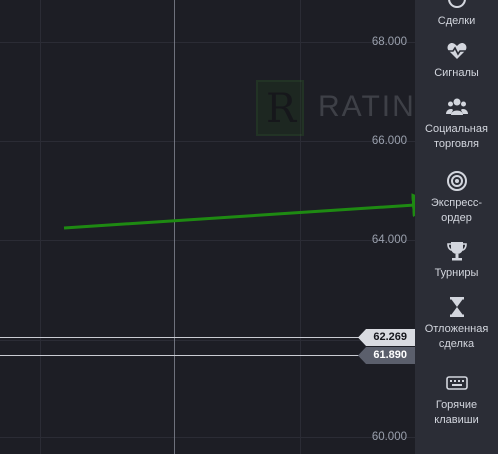  Describe the element at coordinates (456, 4) in the screenshot. I see `deals-icon` at that location.